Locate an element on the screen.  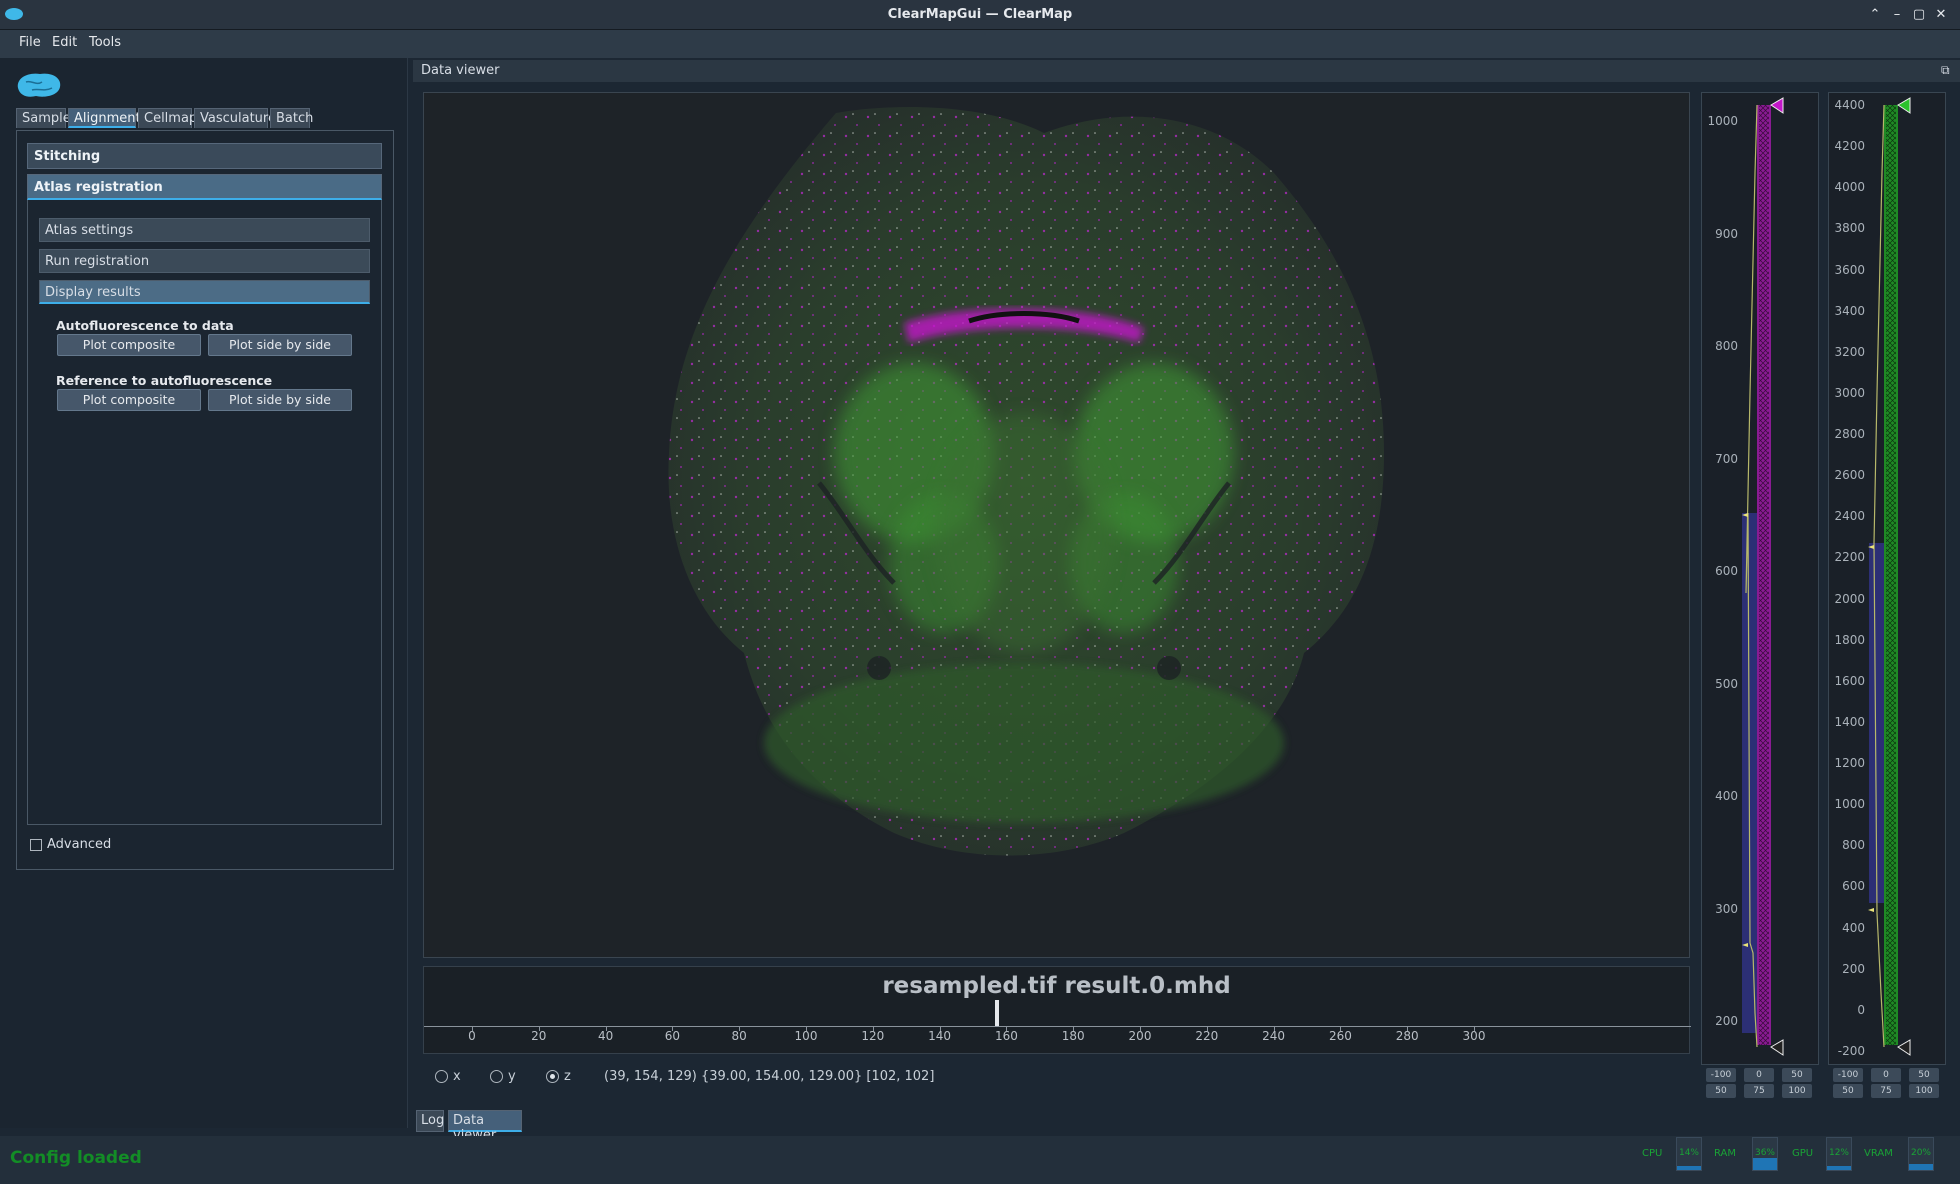
timeline-tick-label: 200 is located at coordinates (1140, 1036).